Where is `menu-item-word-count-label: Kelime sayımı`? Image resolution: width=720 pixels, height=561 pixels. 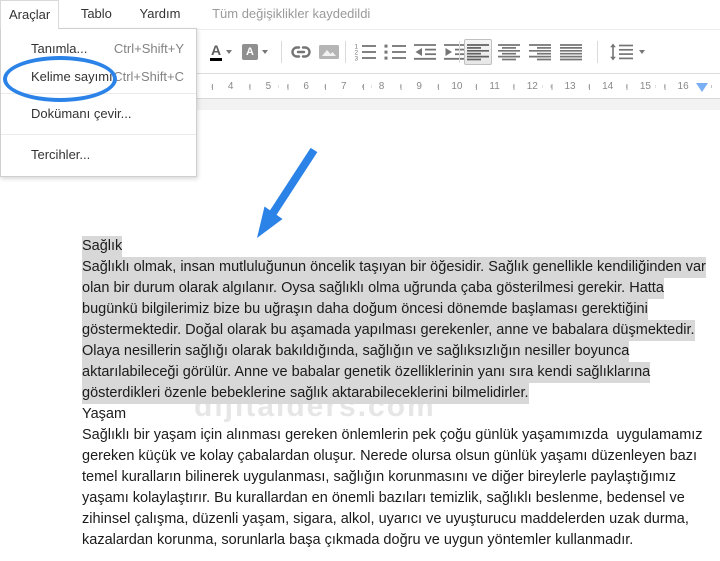
menu-item-word-count-label: Kelime sayımı is located at coordinates (72, 76).